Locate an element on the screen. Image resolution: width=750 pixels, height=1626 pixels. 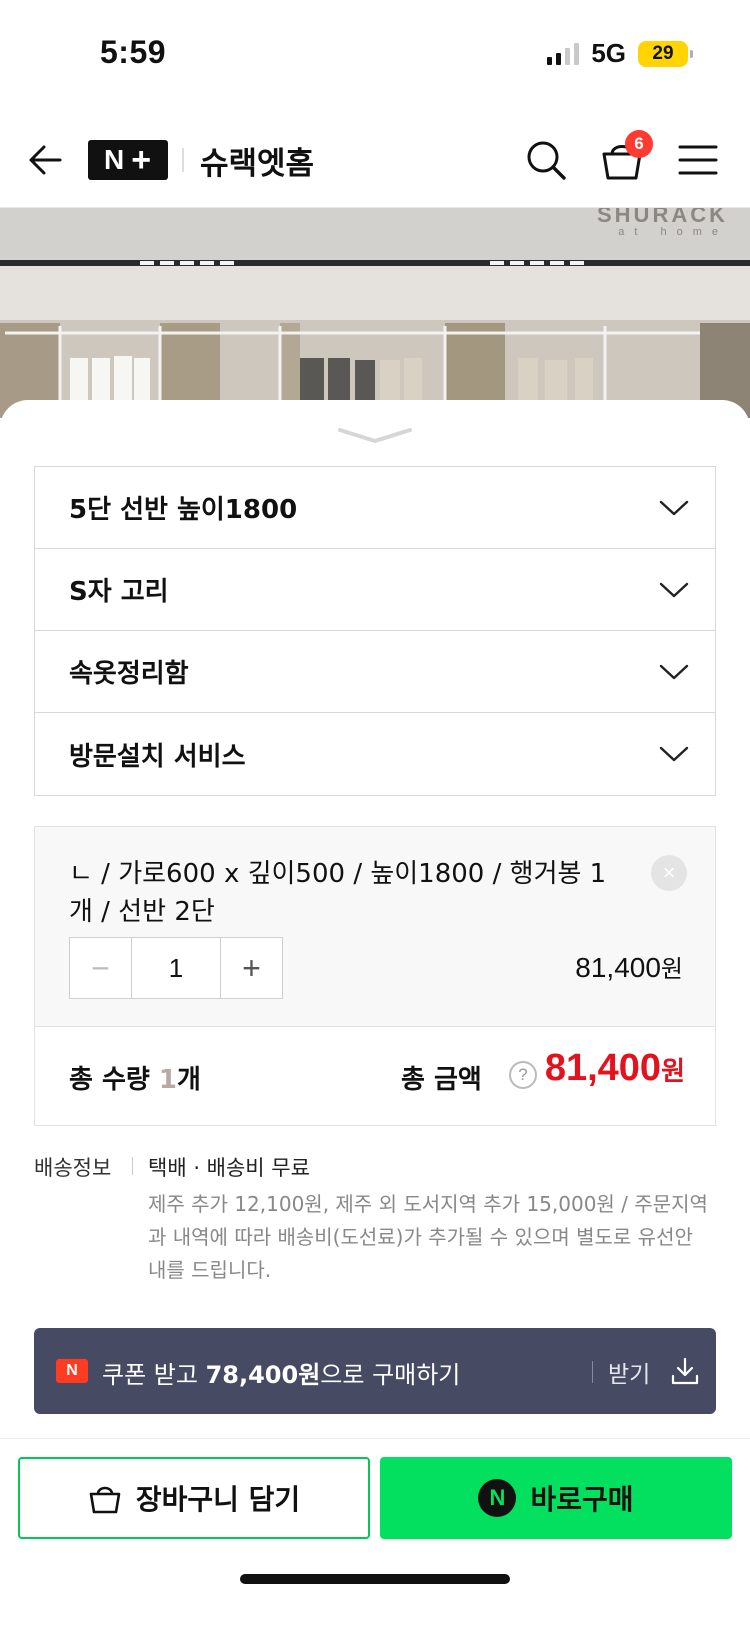
status-time: 5:59 is located at coordinates (133, 52).